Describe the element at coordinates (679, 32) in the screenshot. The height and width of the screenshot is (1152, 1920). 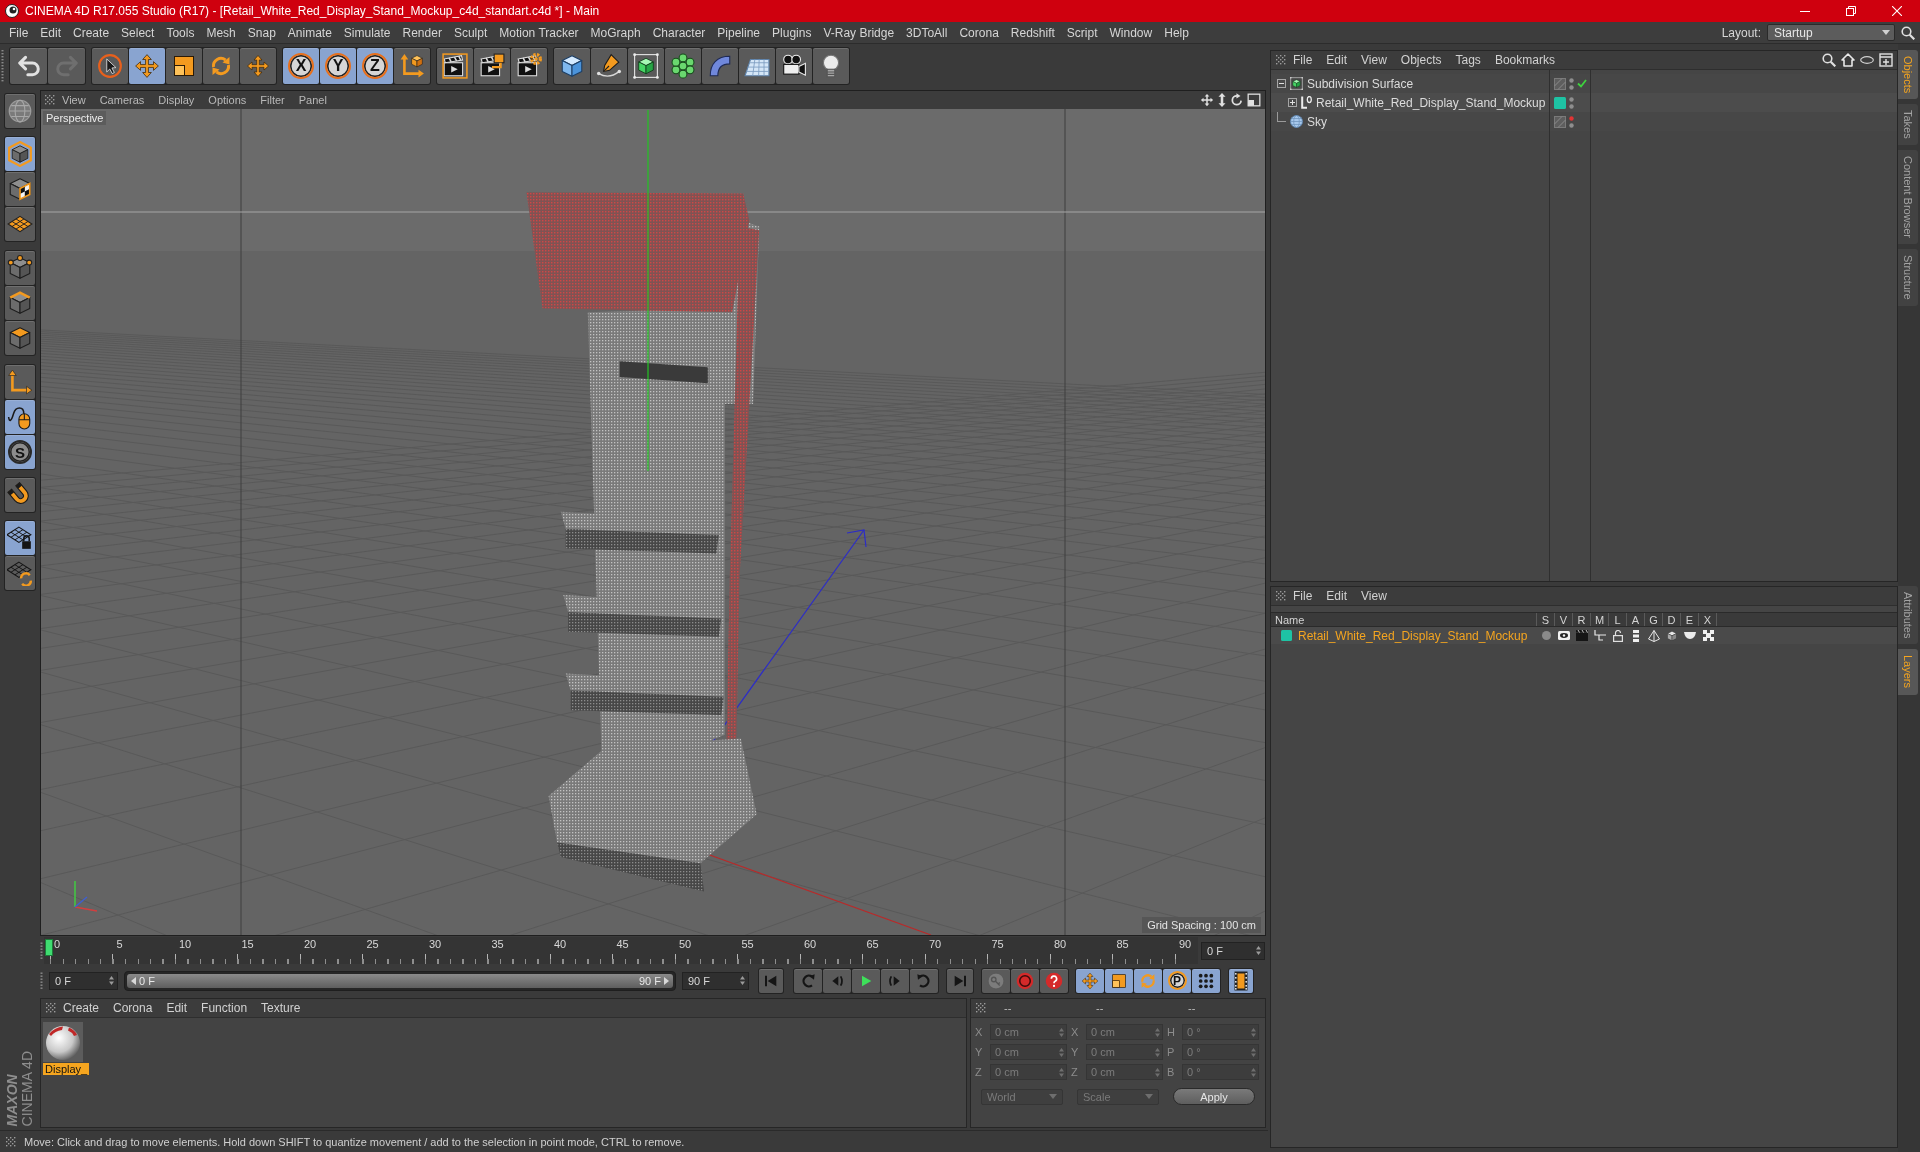
I see `menu-item: Character` at that location.